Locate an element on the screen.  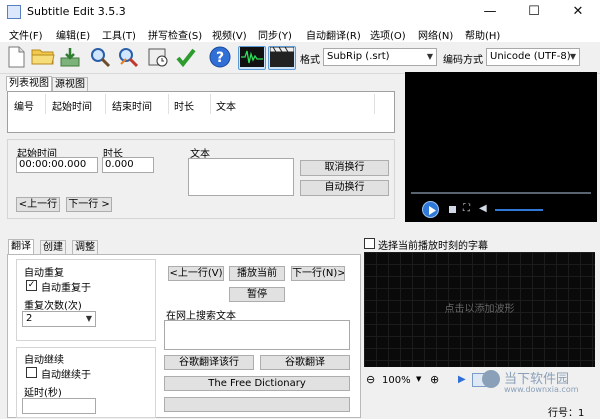
google-translate-it-button: 谷歌翻译该行 is located at coordinates (209, 362).